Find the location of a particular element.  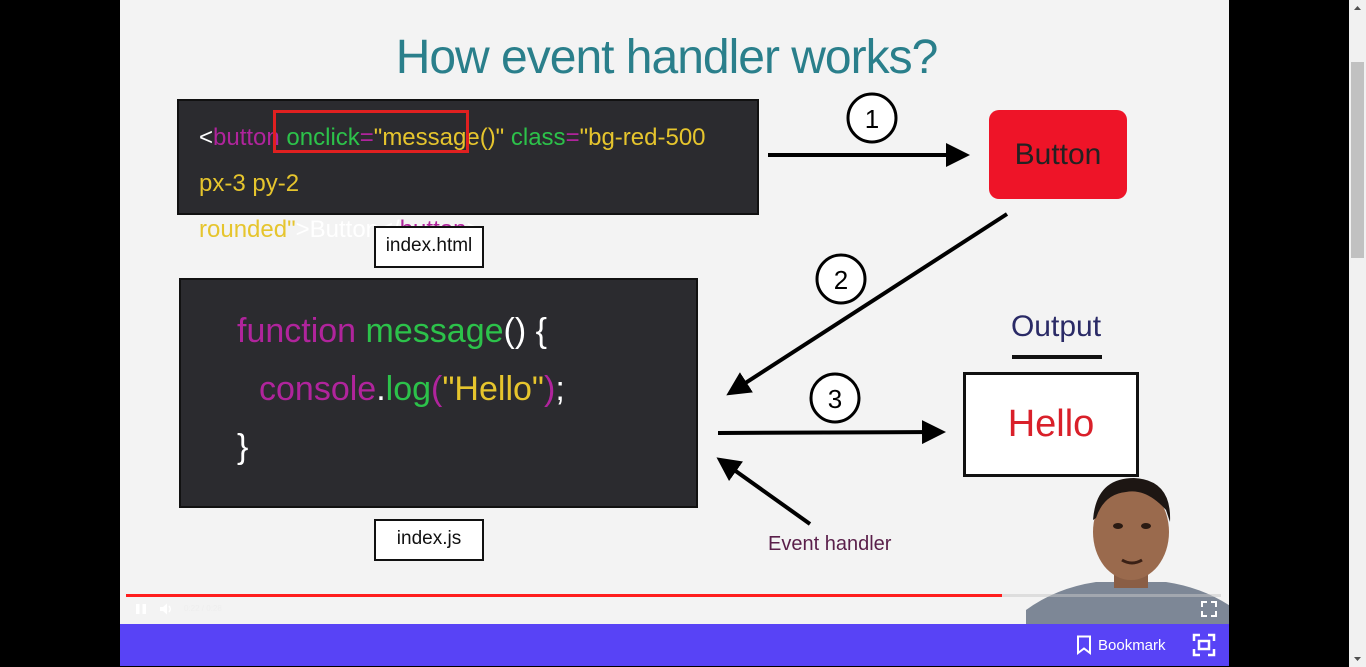

scroll-down-icon is located at coordinates (1357, 658).